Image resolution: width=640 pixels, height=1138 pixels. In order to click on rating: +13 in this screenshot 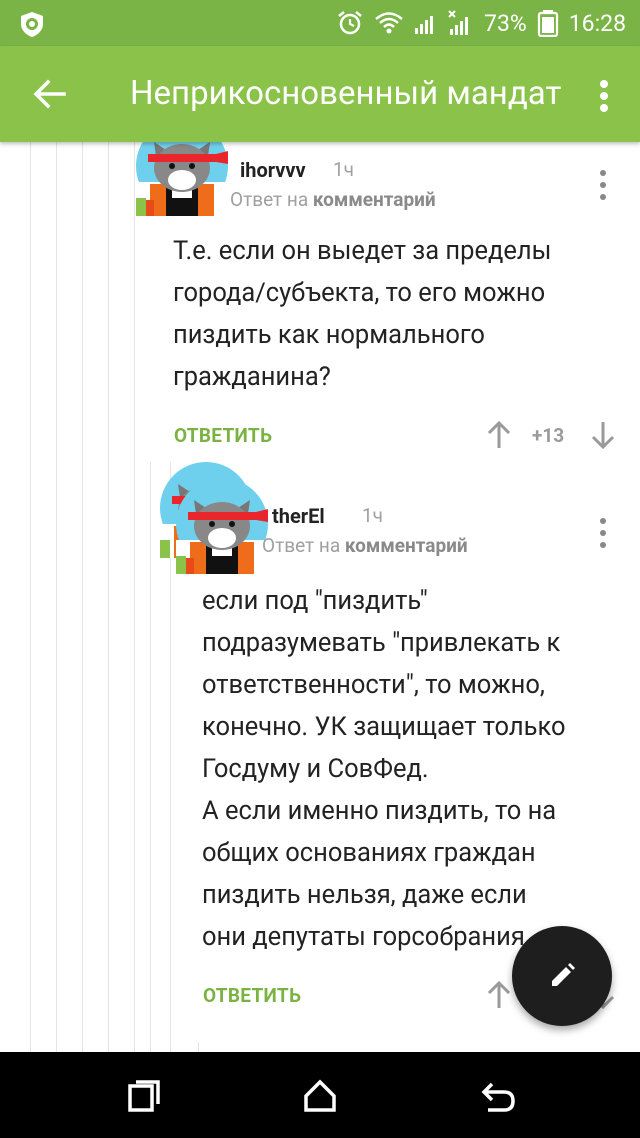, I will do `click(548, 435)`.